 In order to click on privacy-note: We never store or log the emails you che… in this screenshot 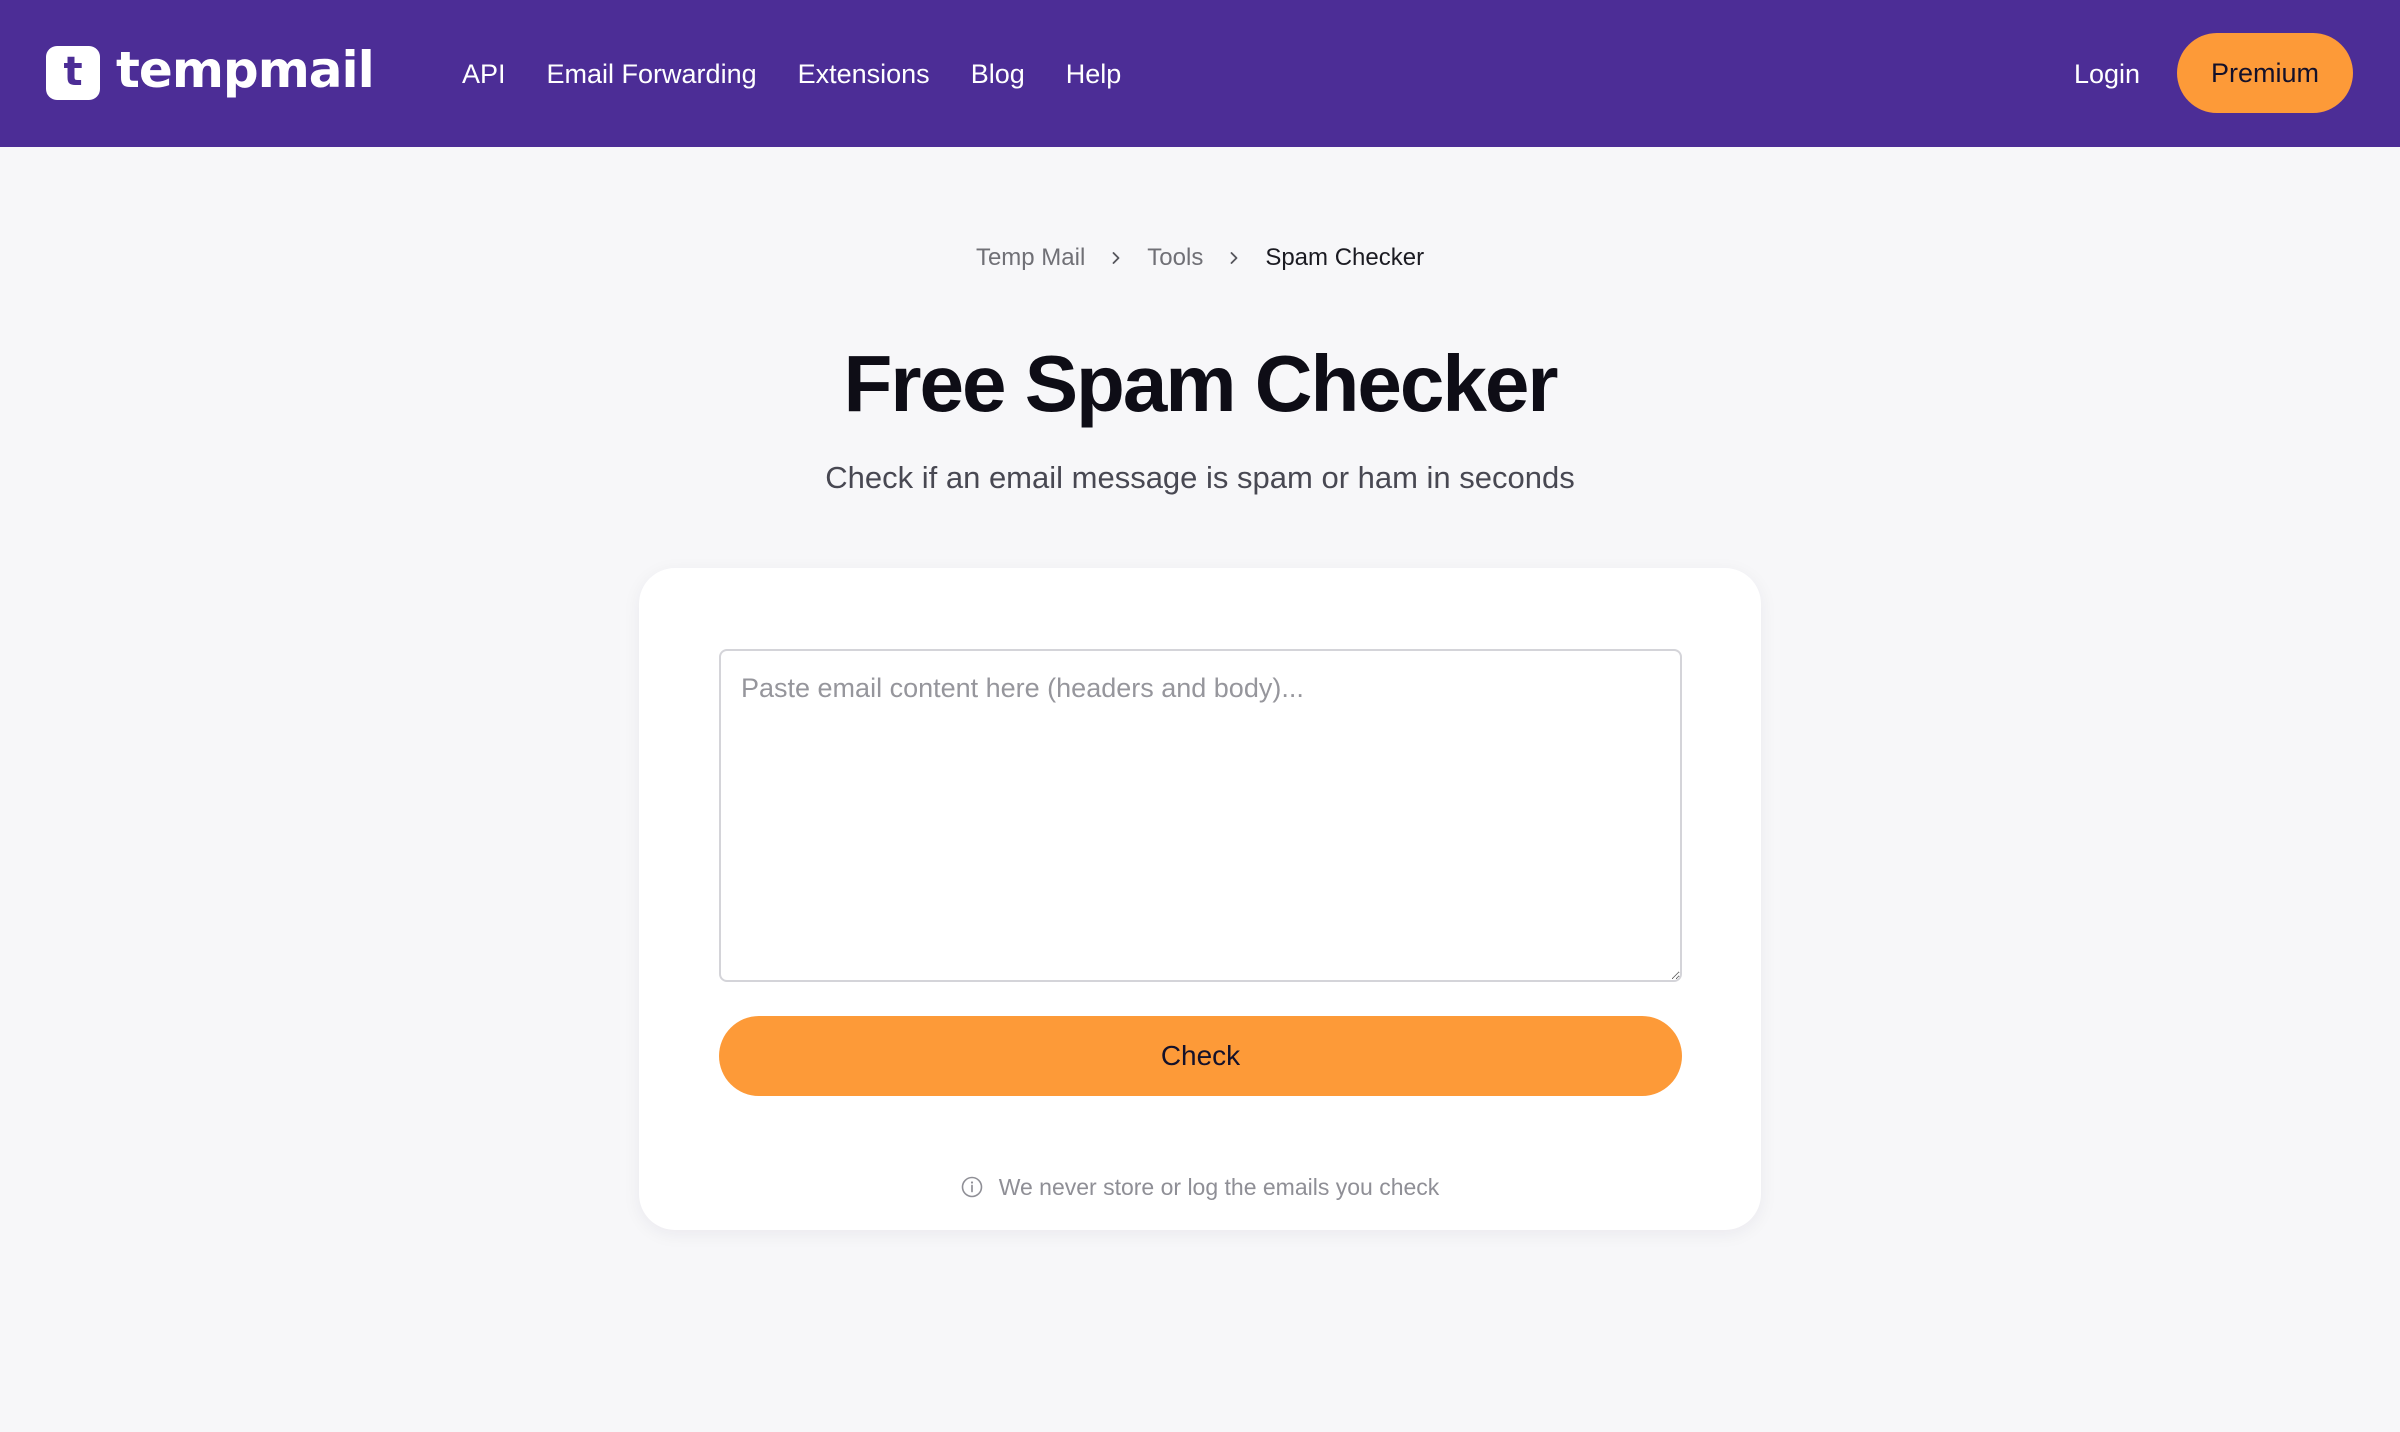, I will do `click(1200, 1187)`.